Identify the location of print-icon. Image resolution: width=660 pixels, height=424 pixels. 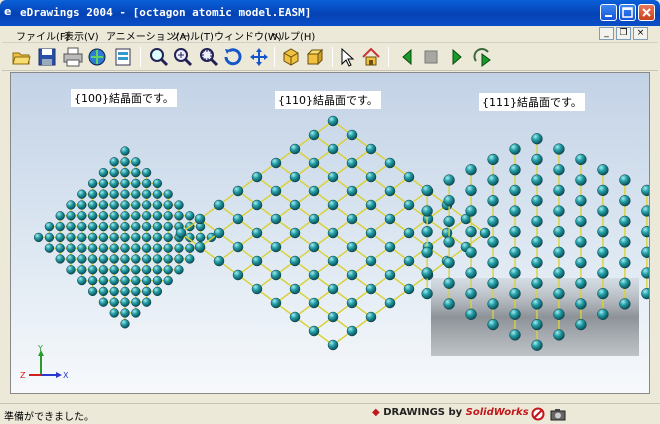
(73, 57).